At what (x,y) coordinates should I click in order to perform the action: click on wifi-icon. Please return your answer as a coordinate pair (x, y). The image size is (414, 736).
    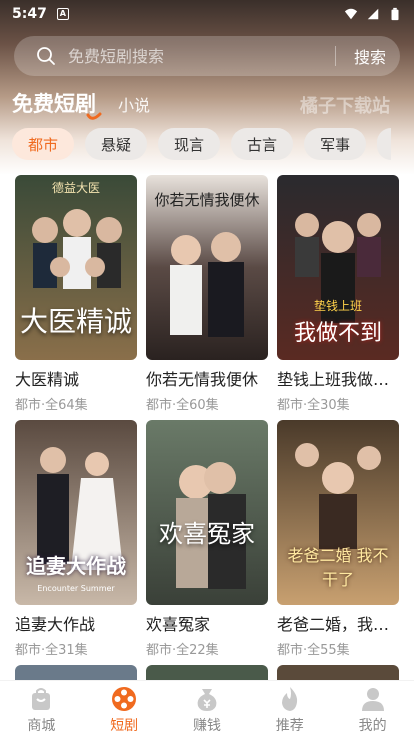
    Looking at the image, I should click on (351, 14).